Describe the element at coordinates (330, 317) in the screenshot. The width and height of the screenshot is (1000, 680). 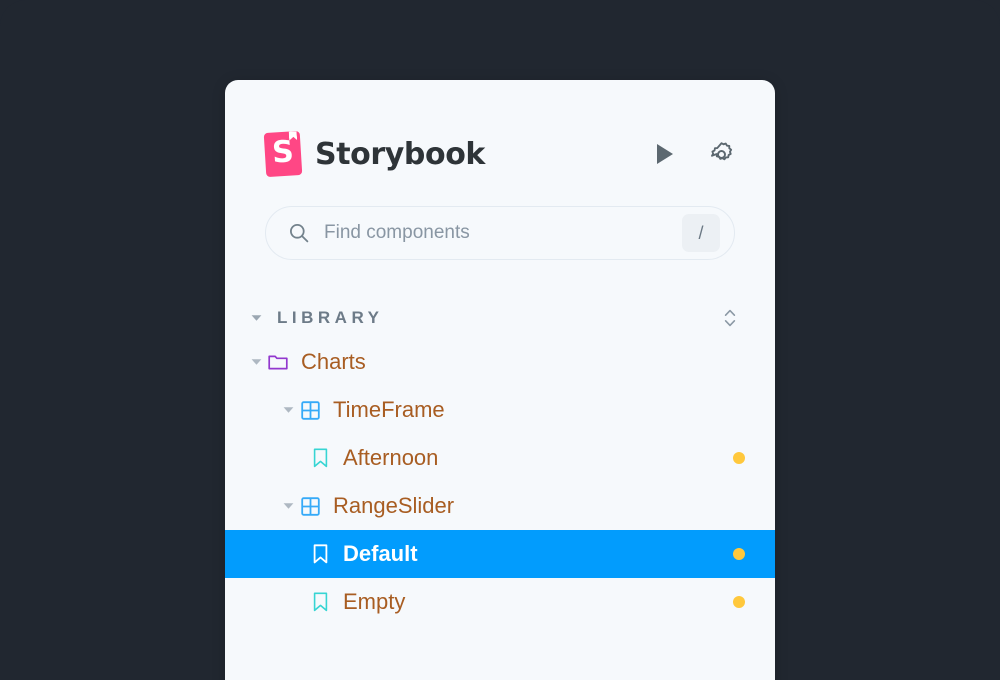
I see `sidebar-section-title: LIBRARY` at that location.